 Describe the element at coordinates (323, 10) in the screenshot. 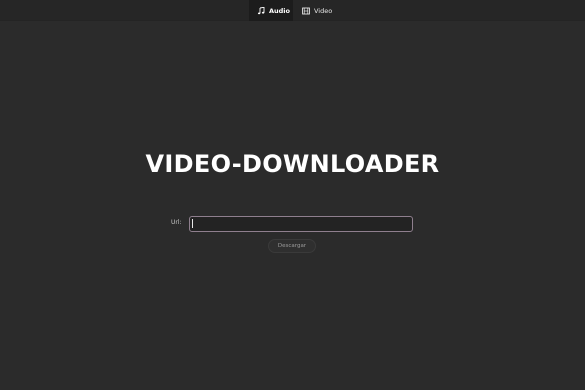

I see `tab-video-label: Video` at that location.